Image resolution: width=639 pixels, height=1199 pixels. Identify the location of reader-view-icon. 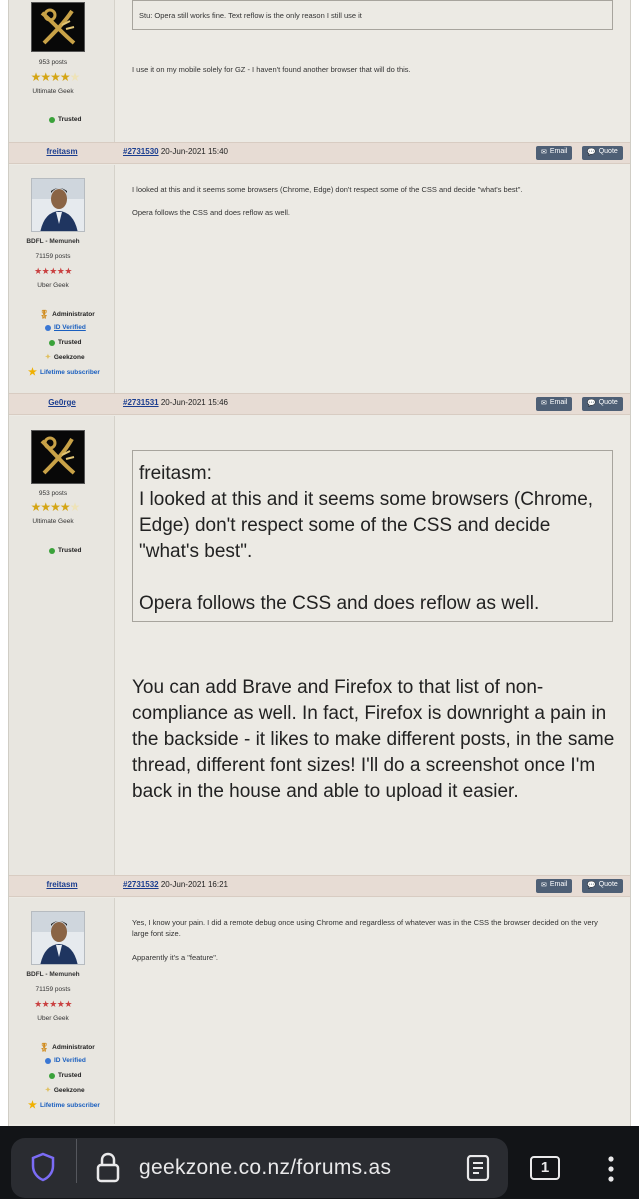
(478, 1168).